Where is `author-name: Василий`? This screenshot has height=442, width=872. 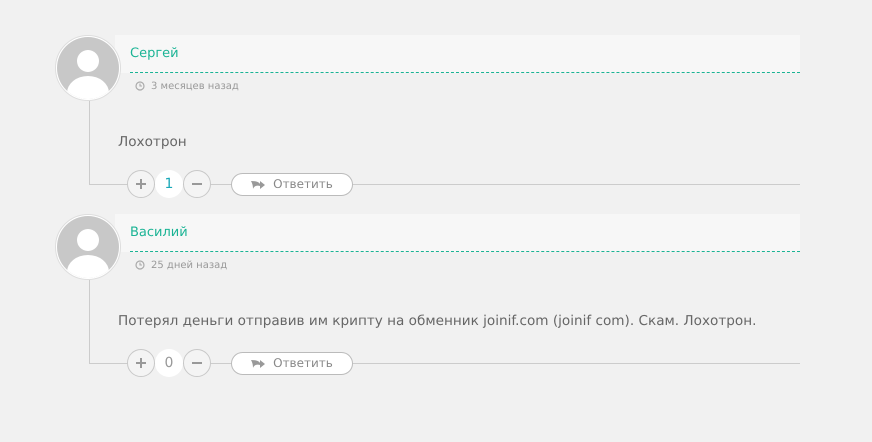 author-name: Василий is located at coordinates (159, 232).